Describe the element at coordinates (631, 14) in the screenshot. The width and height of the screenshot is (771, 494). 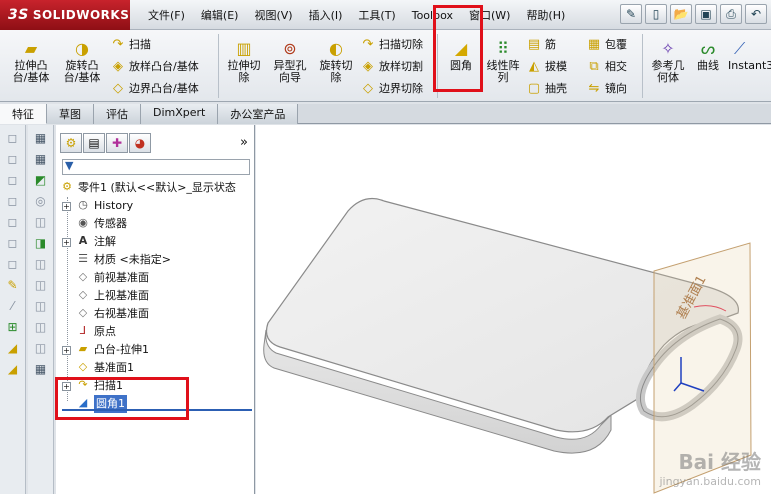
I see `pin-icon: ✎` at that location.